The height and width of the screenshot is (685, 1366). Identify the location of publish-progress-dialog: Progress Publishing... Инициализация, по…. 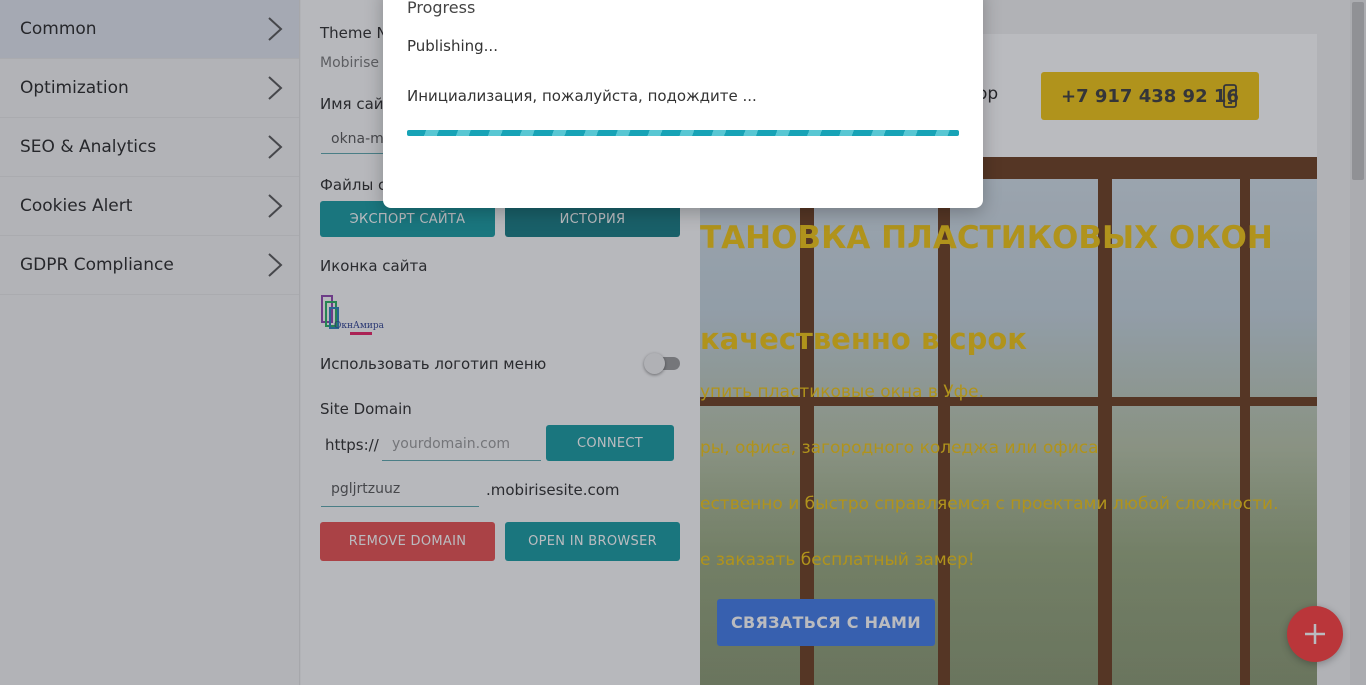
(683, 104).